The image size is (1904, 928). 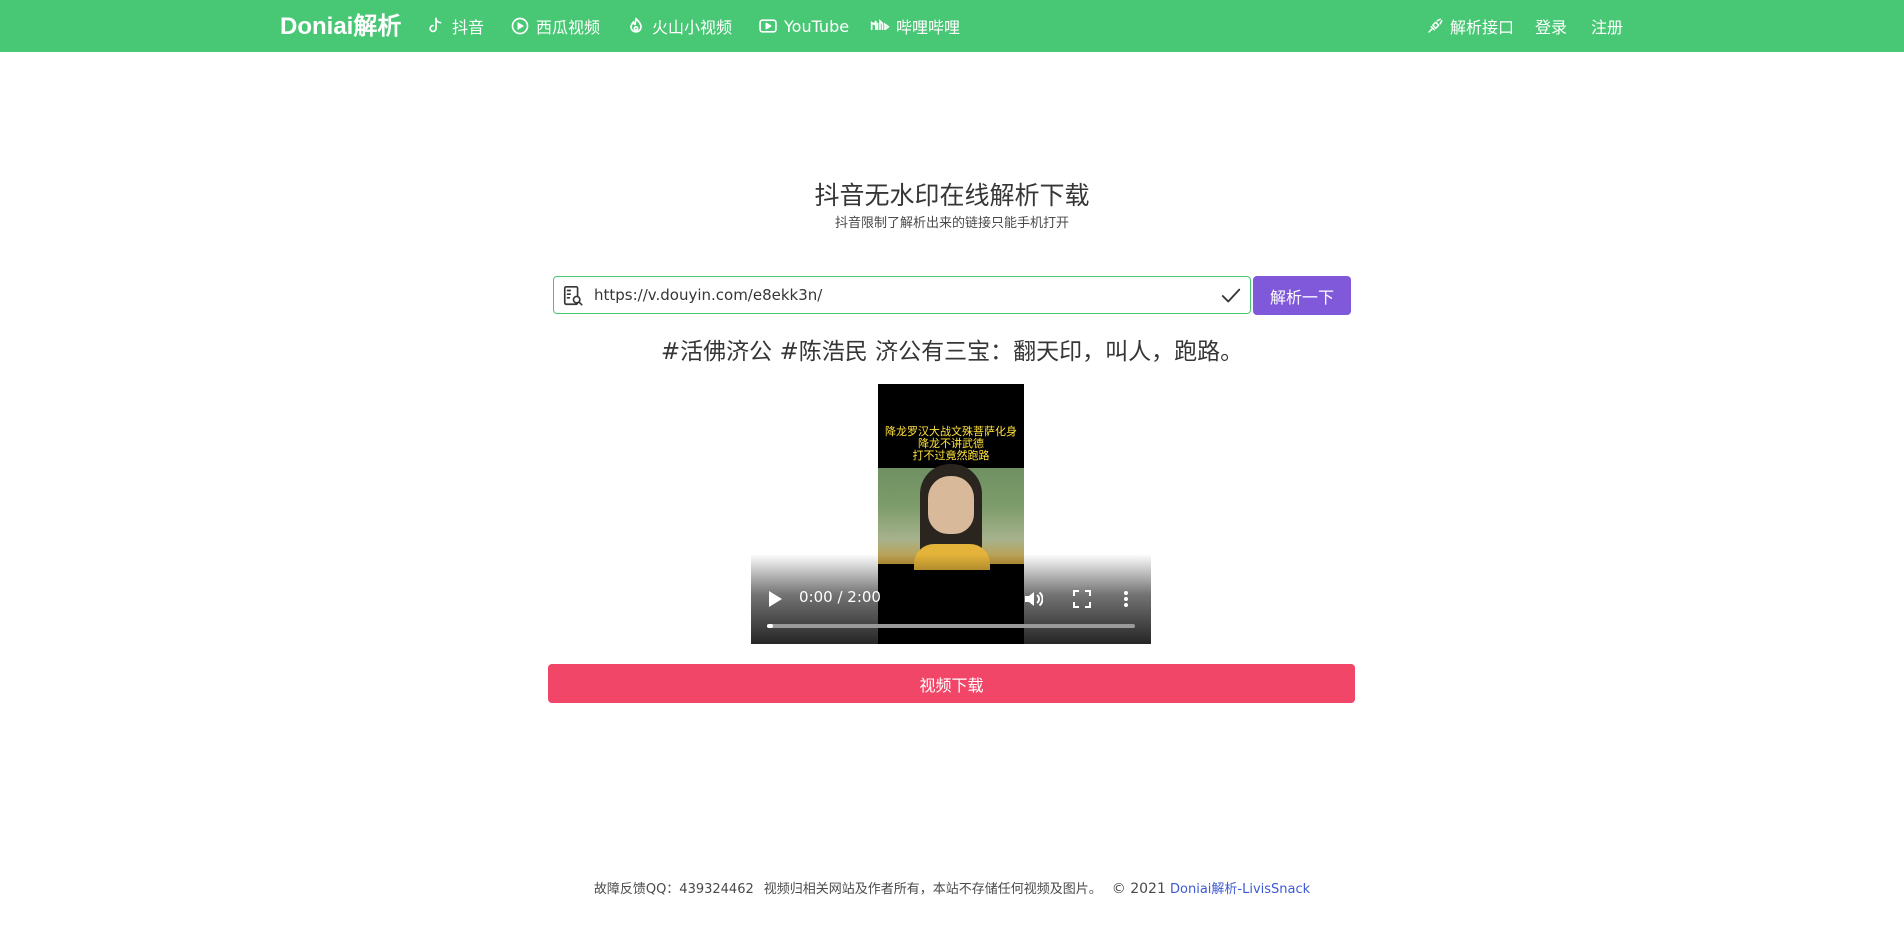 I want to click on footer-copyright: © 2021, so click(x=1138, y=889).